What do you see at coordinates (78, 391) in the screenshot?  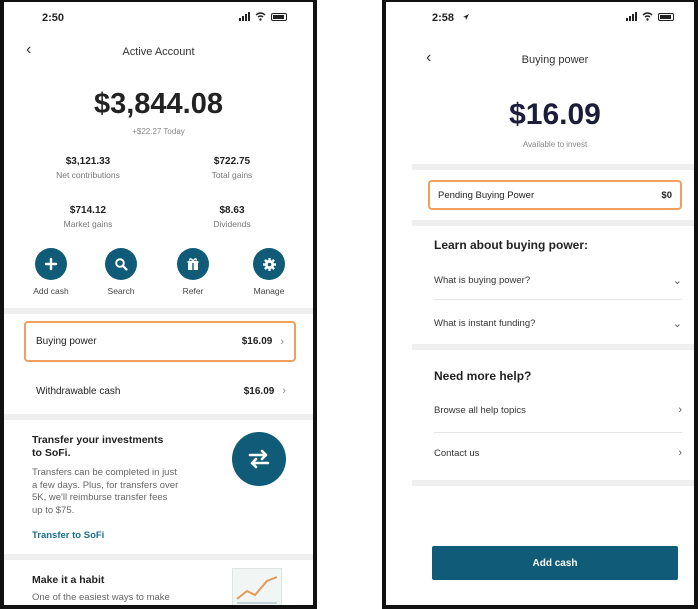 I see `withdrawable-cash-label: Withdrawable cash` at bounding box center [78, 391].